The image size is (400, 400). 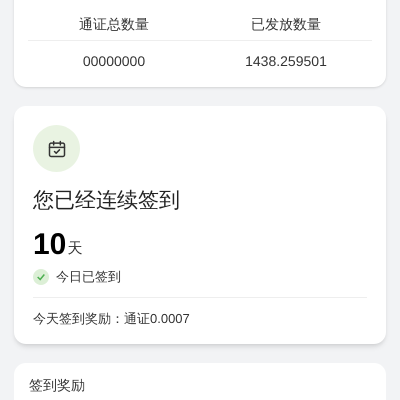 I want to click on section-title: 签到奖励, so click(x=57, y=384).